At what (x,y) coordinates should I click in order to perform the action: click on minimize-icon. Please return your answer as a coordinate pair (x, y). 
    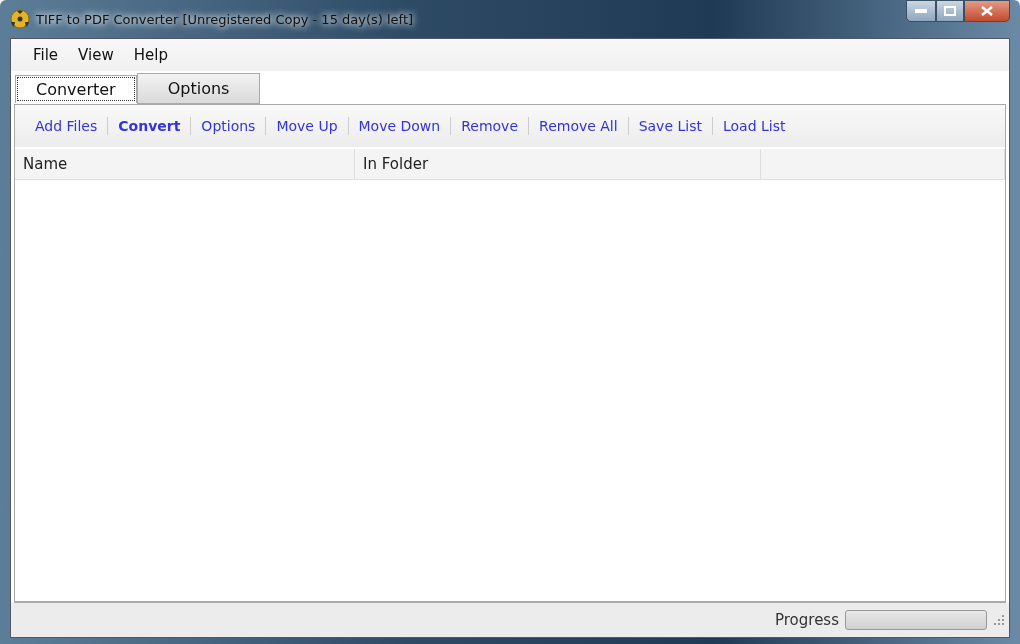
    Looking at the image, I should click on (921, 11).